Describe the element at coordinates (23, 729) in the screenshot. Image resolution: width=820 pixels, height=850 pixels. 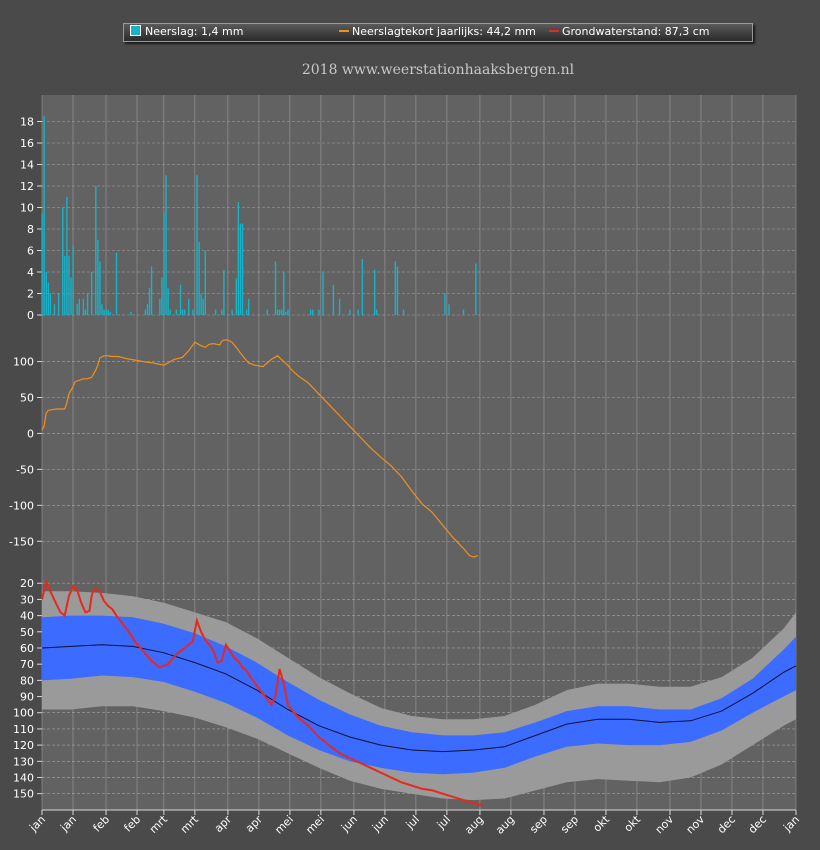
I see `y-tick-label: 110` at that location.